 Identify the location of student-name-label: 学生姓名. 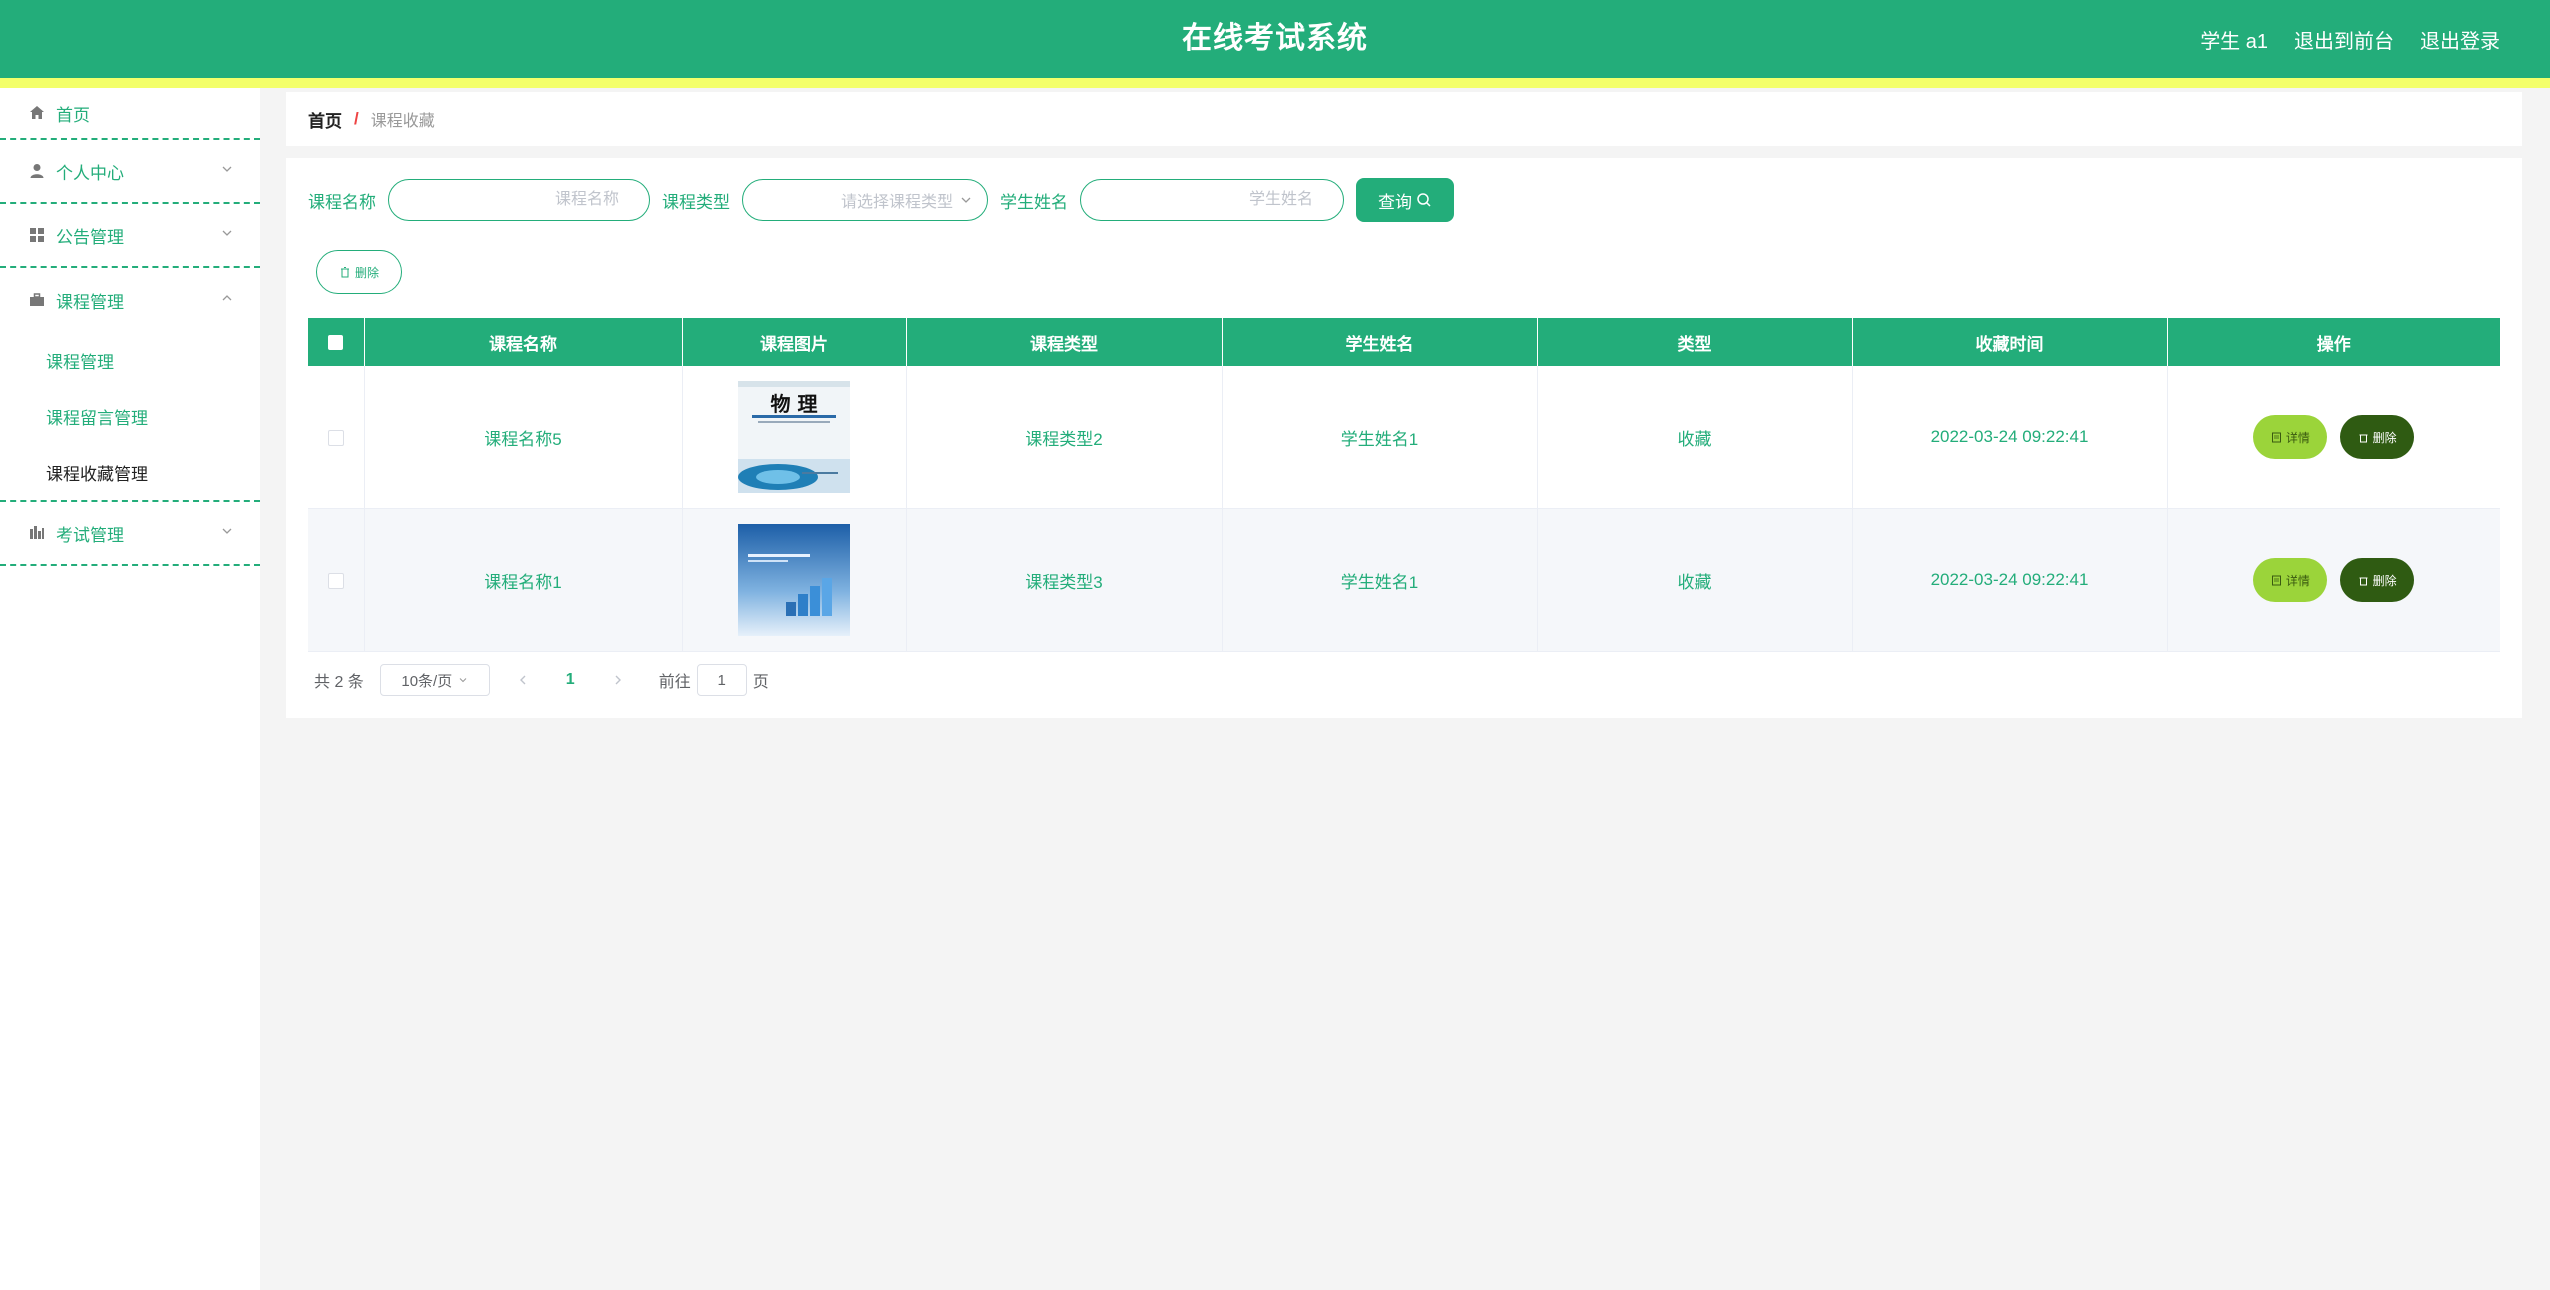
(1034, 202).